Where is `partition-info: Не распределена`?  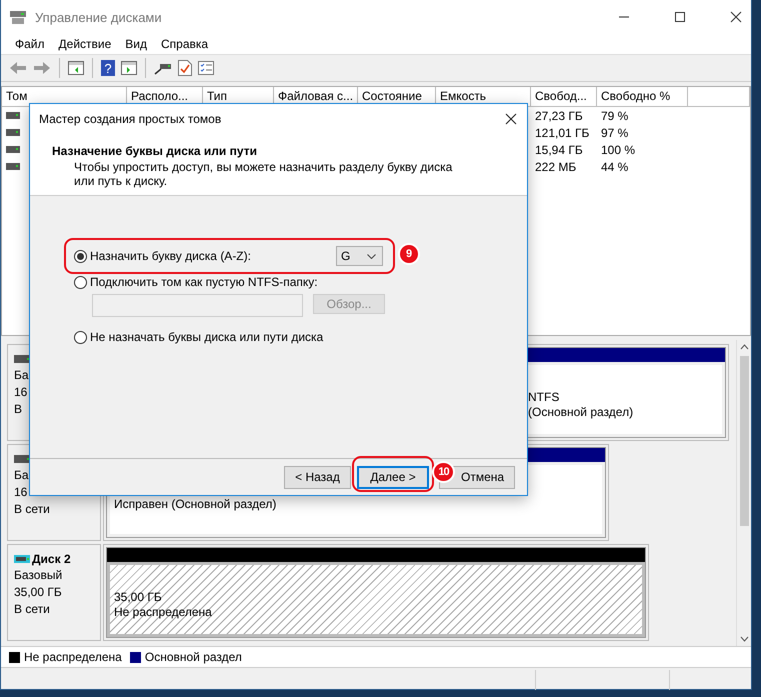 partition-info: Не распределена is located at coordinates (163, 612).